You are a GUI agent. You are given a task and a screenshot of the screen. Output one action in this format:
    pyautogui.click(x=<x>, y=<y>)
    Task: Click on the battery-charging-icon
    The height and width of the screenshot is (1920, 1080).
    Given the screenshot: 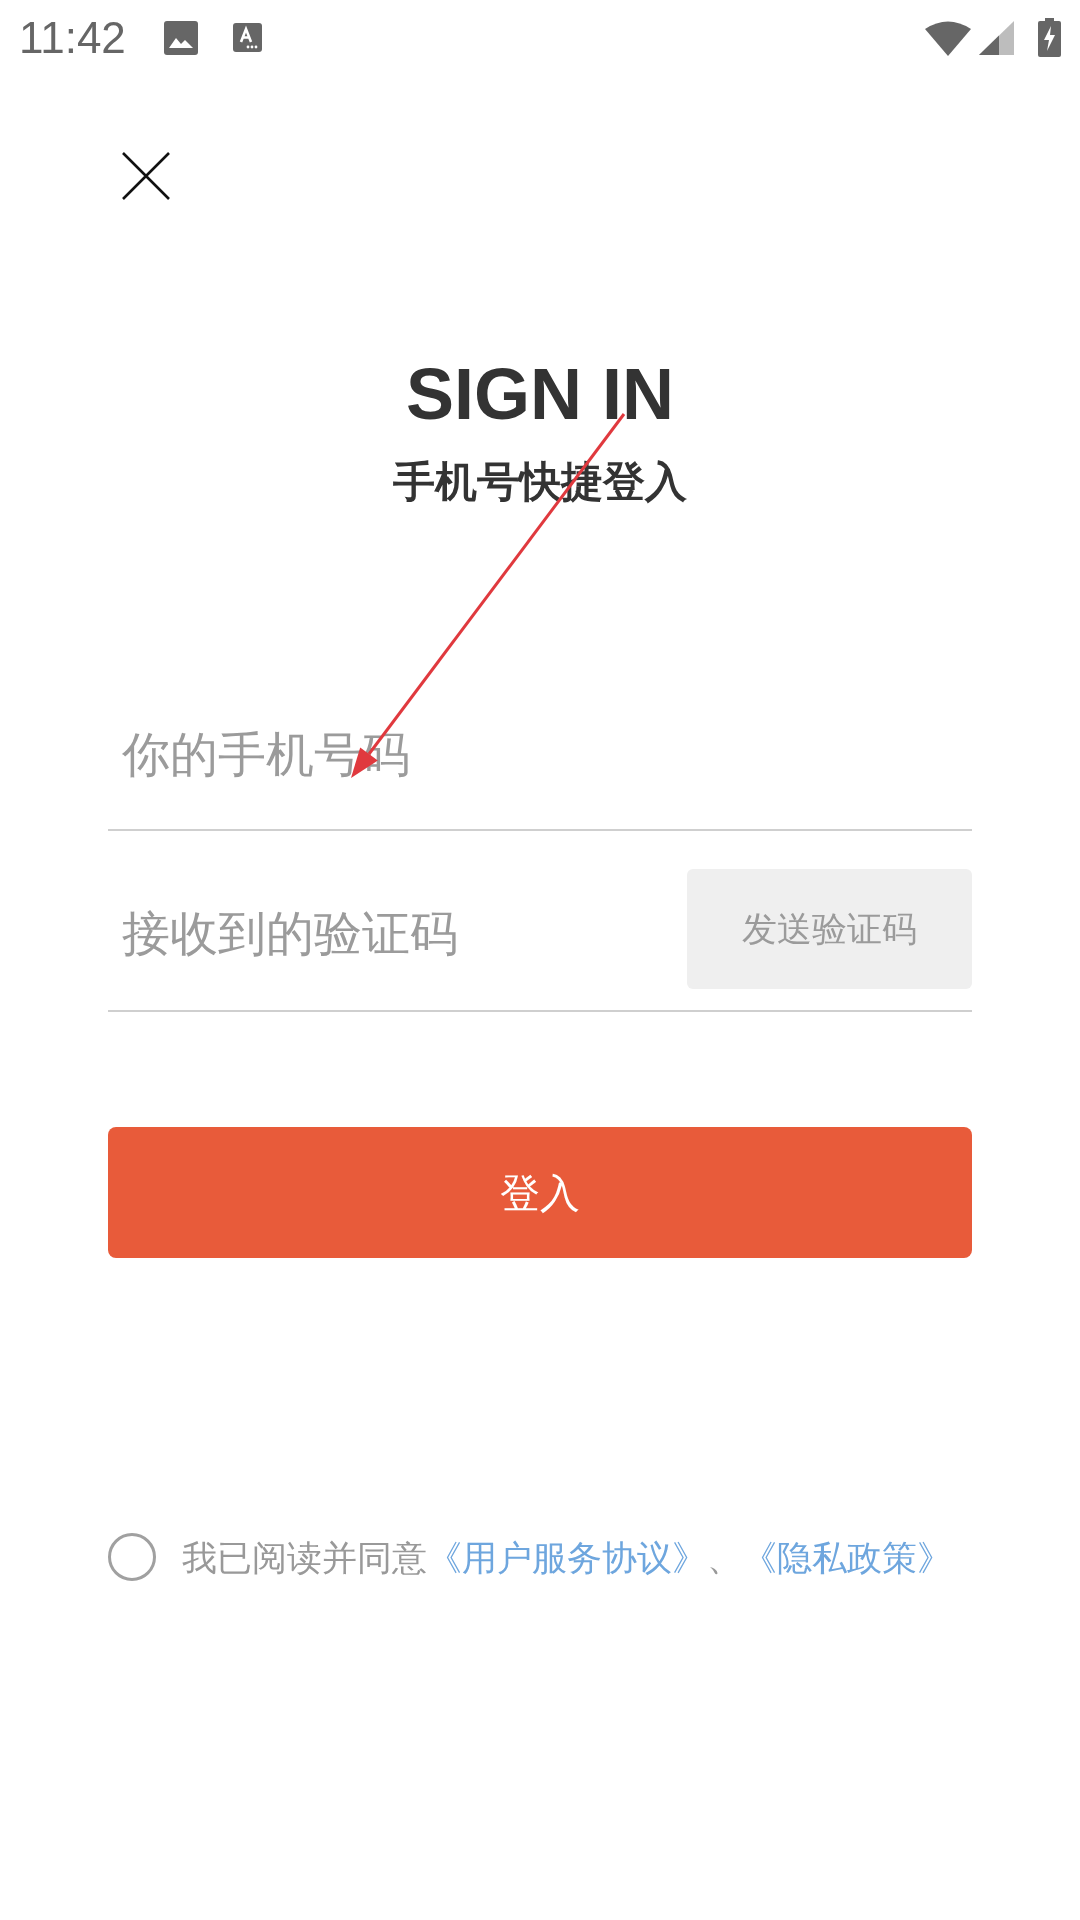 What is the action you would take?
    pyautogui.click(x=1049, y=37)
    